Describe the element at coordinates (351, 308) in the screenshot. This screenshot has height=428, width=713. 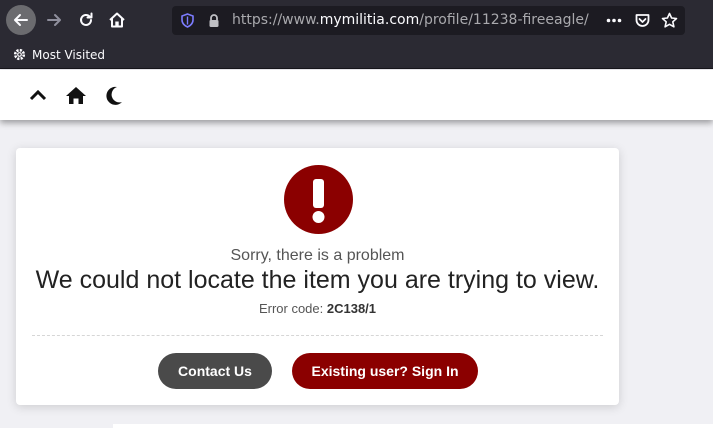
I see `error-code-value: 2C138/1` at that location.